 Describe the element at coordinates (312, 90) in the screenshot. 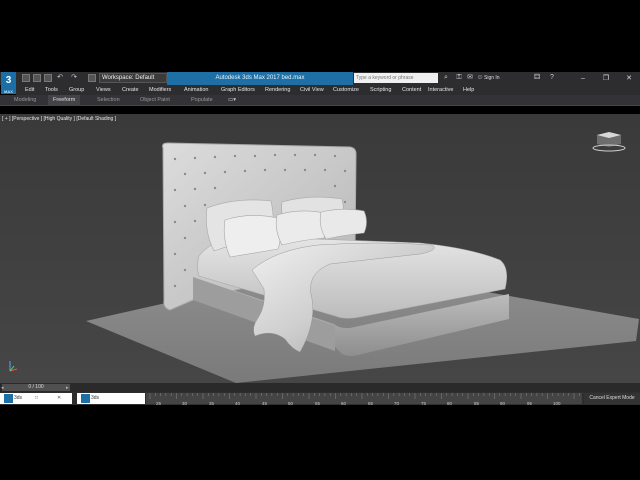

I see `menu-civil-view: Civil View` at that location.